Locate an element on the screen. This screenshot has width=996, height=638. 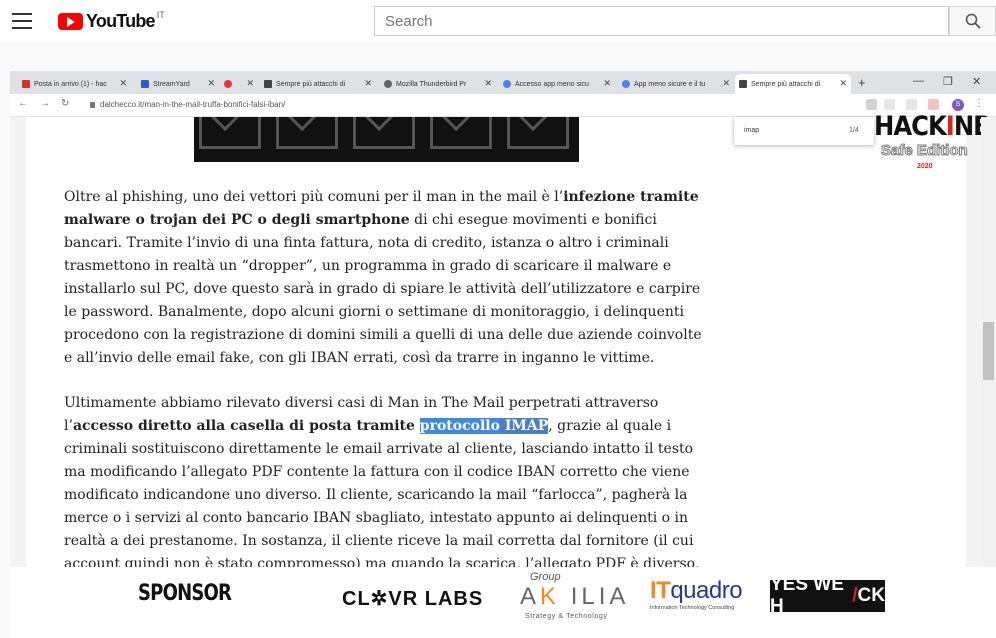
tab-streamyard: StreamYard ✕ is located at coordinates (178, 84).